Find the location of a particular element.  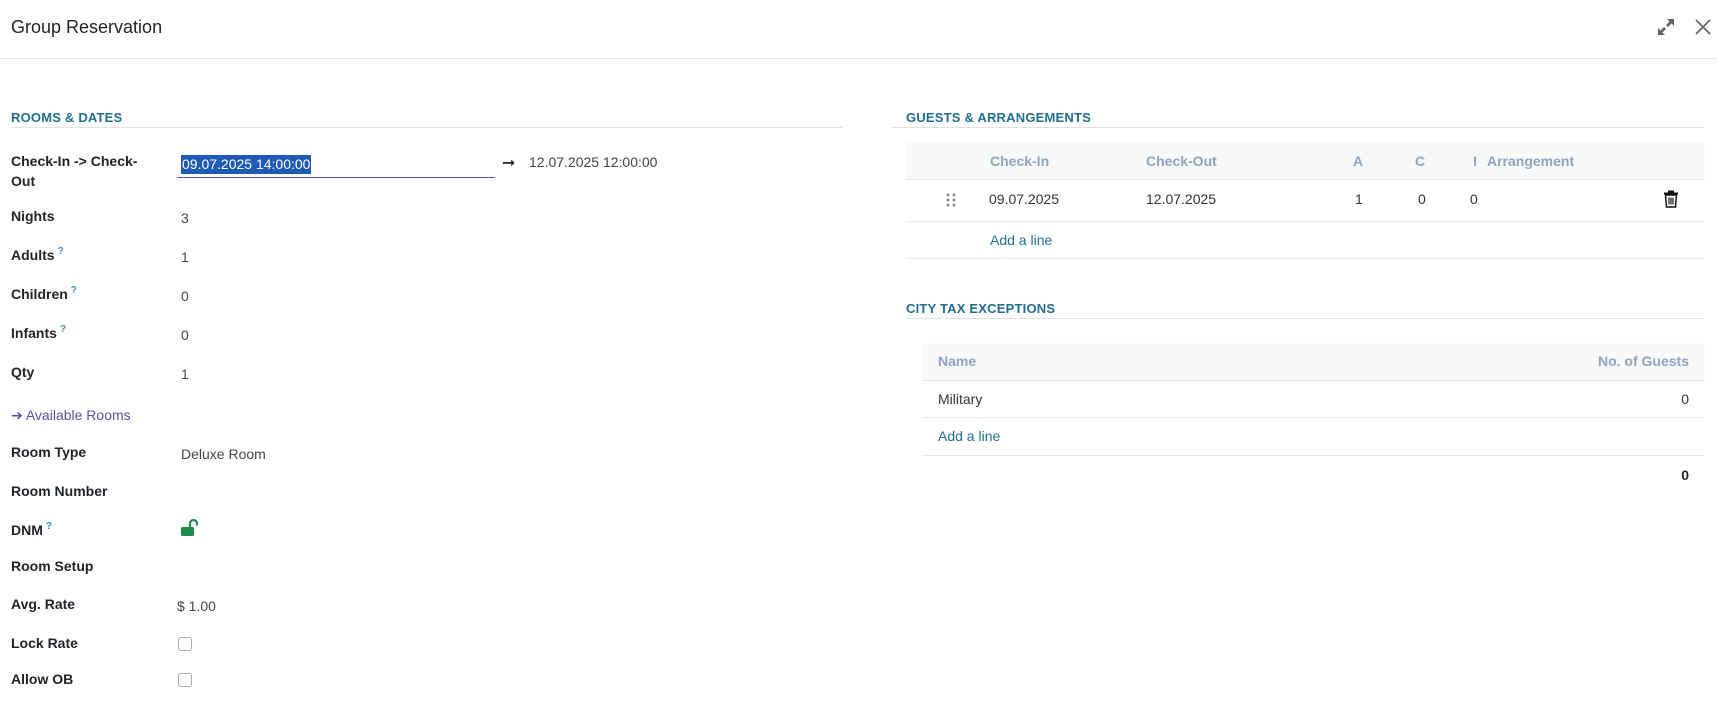

city-tax-section-title: CITY TAX EXCEPTIONS is located at coordinates (981, 308).